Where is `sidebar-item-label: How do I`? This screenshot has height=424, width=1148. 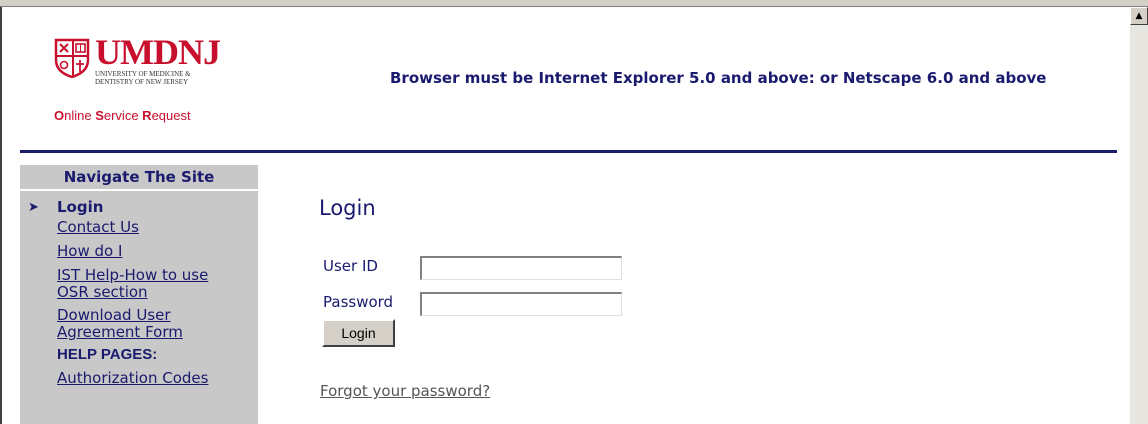 sidebar-item-label: How do I is located at coordinates (90, 251).